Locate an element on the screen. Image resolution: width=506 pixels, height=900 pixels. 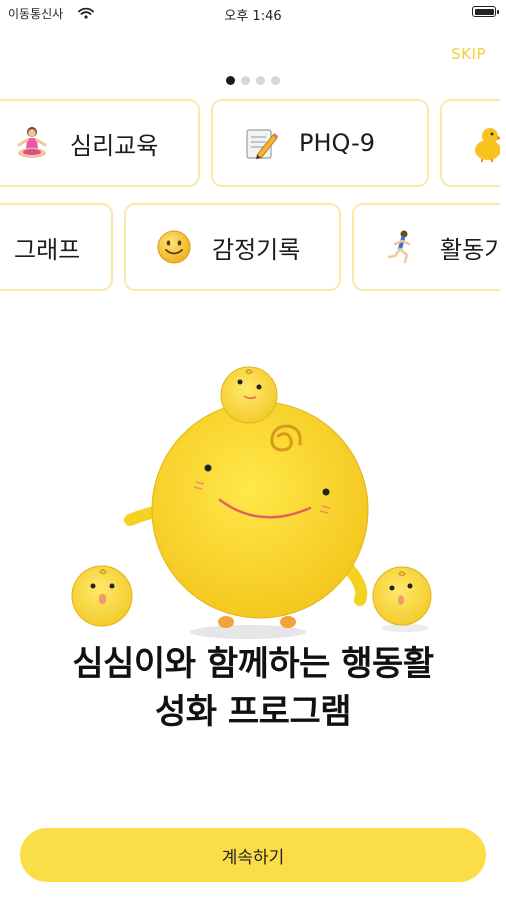
headline-line-2: 성화 프로그램 is located at coordinates (253, 712).